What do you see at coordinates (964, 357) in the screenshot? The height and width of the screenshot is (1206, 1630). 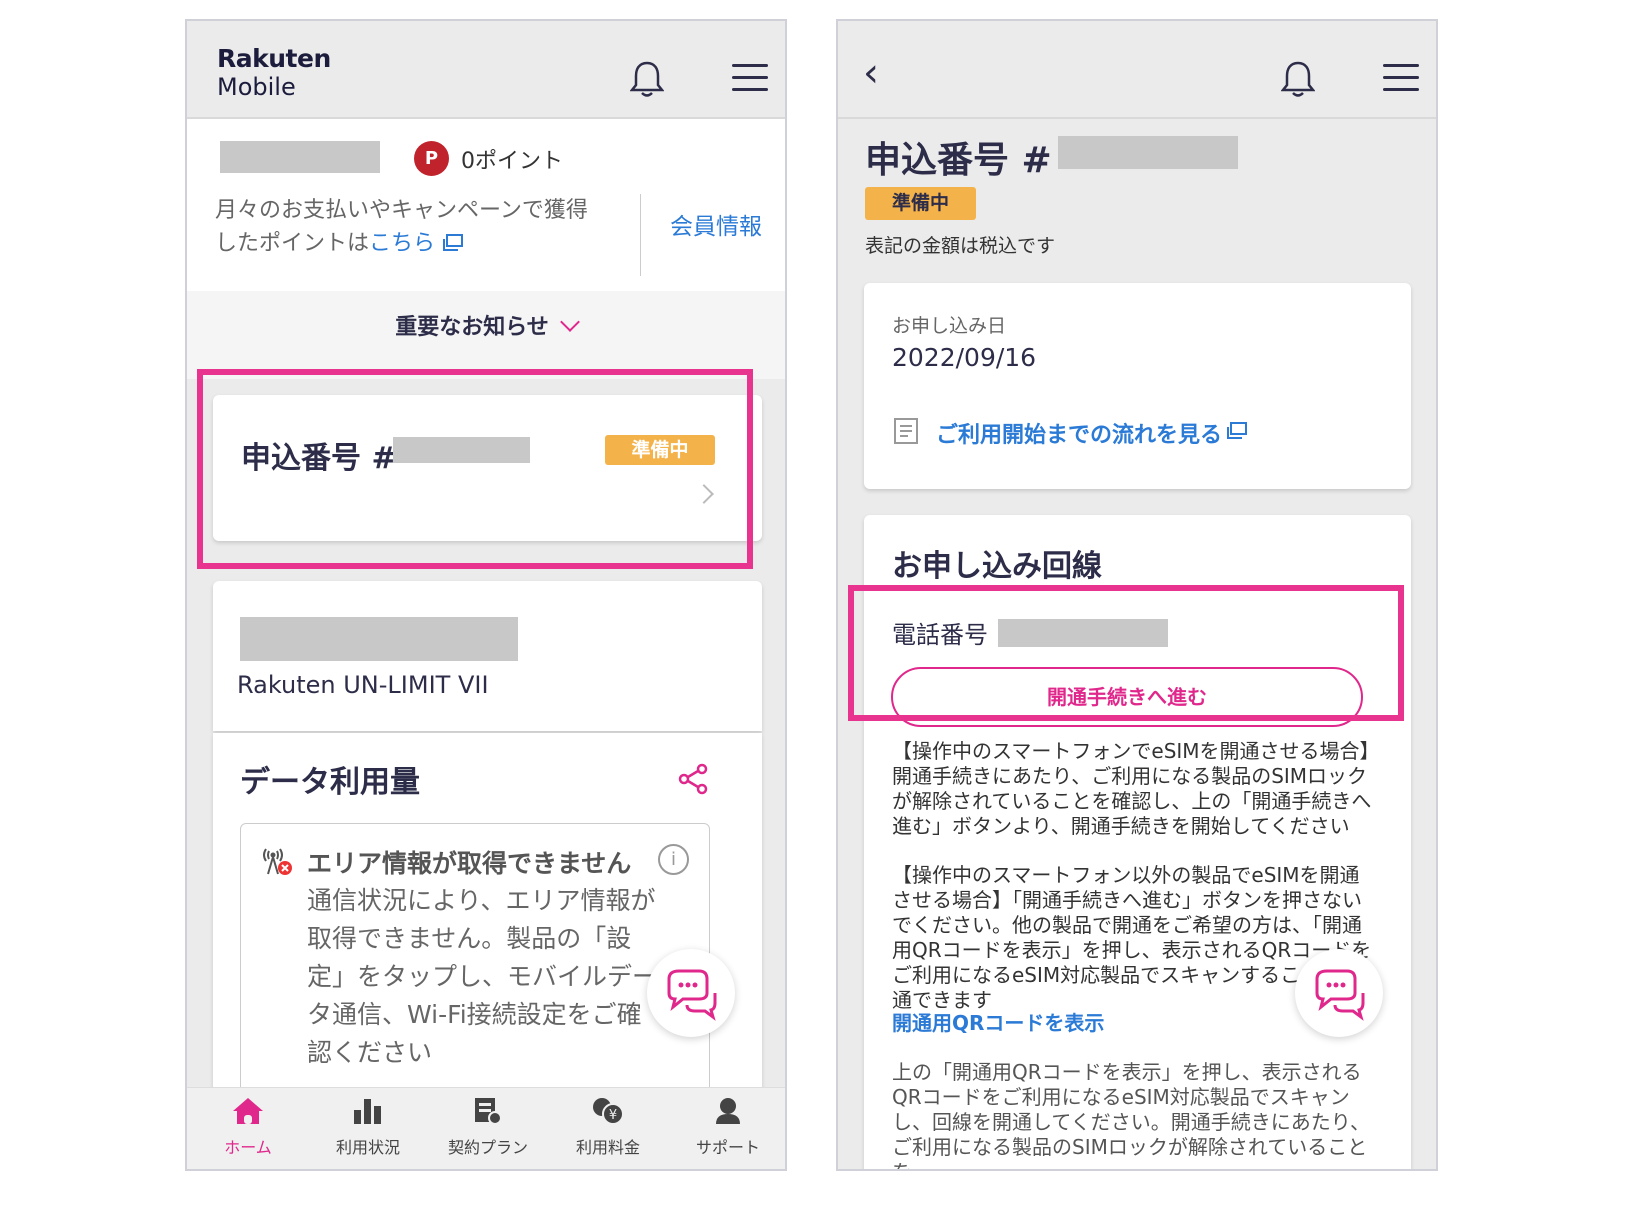 I see `apply-date-value: 2022/09/16` at bounding box center [964, 357].